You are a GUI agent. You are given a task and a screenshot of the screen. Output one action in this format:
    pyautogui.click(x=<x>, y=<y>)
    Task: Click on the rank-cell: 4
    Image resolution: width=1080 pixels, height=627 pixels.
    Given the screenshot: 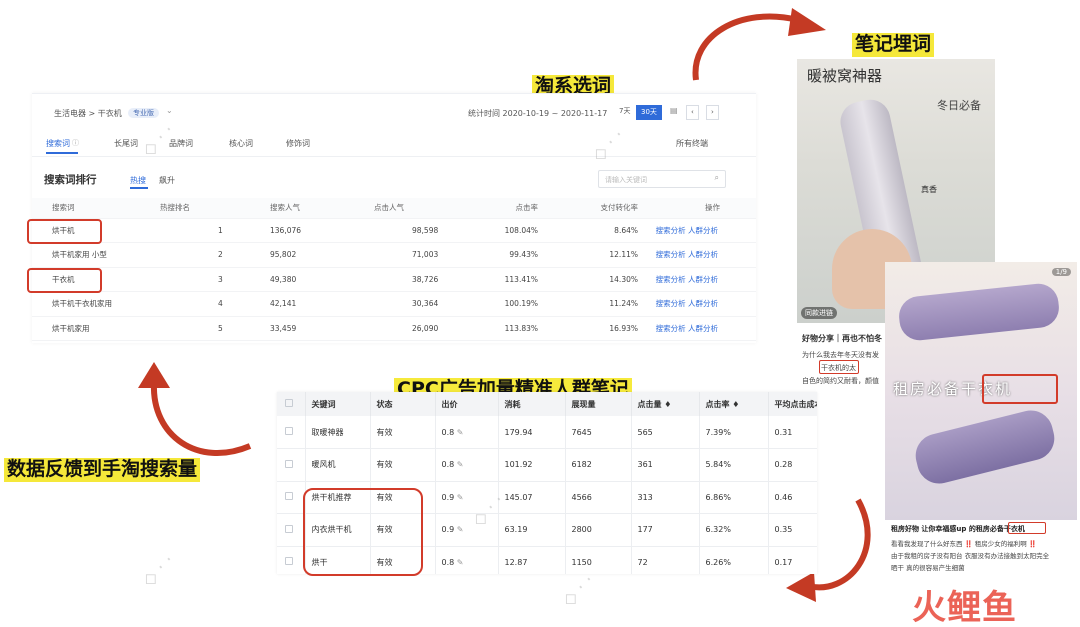 What is the action you would take?
    pyautogui.click(x=215, y=304)
    